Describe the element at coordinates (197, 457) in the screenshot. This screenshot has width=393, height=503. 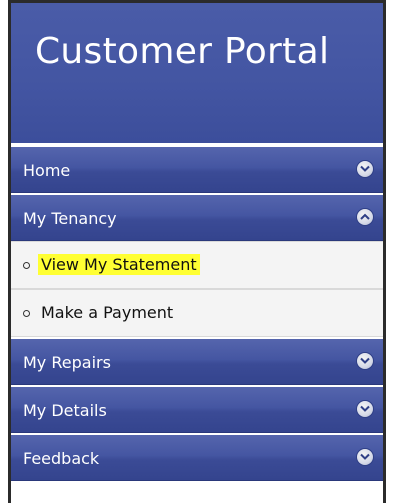
I see `menu-item-feedback: Feedback` at that location.